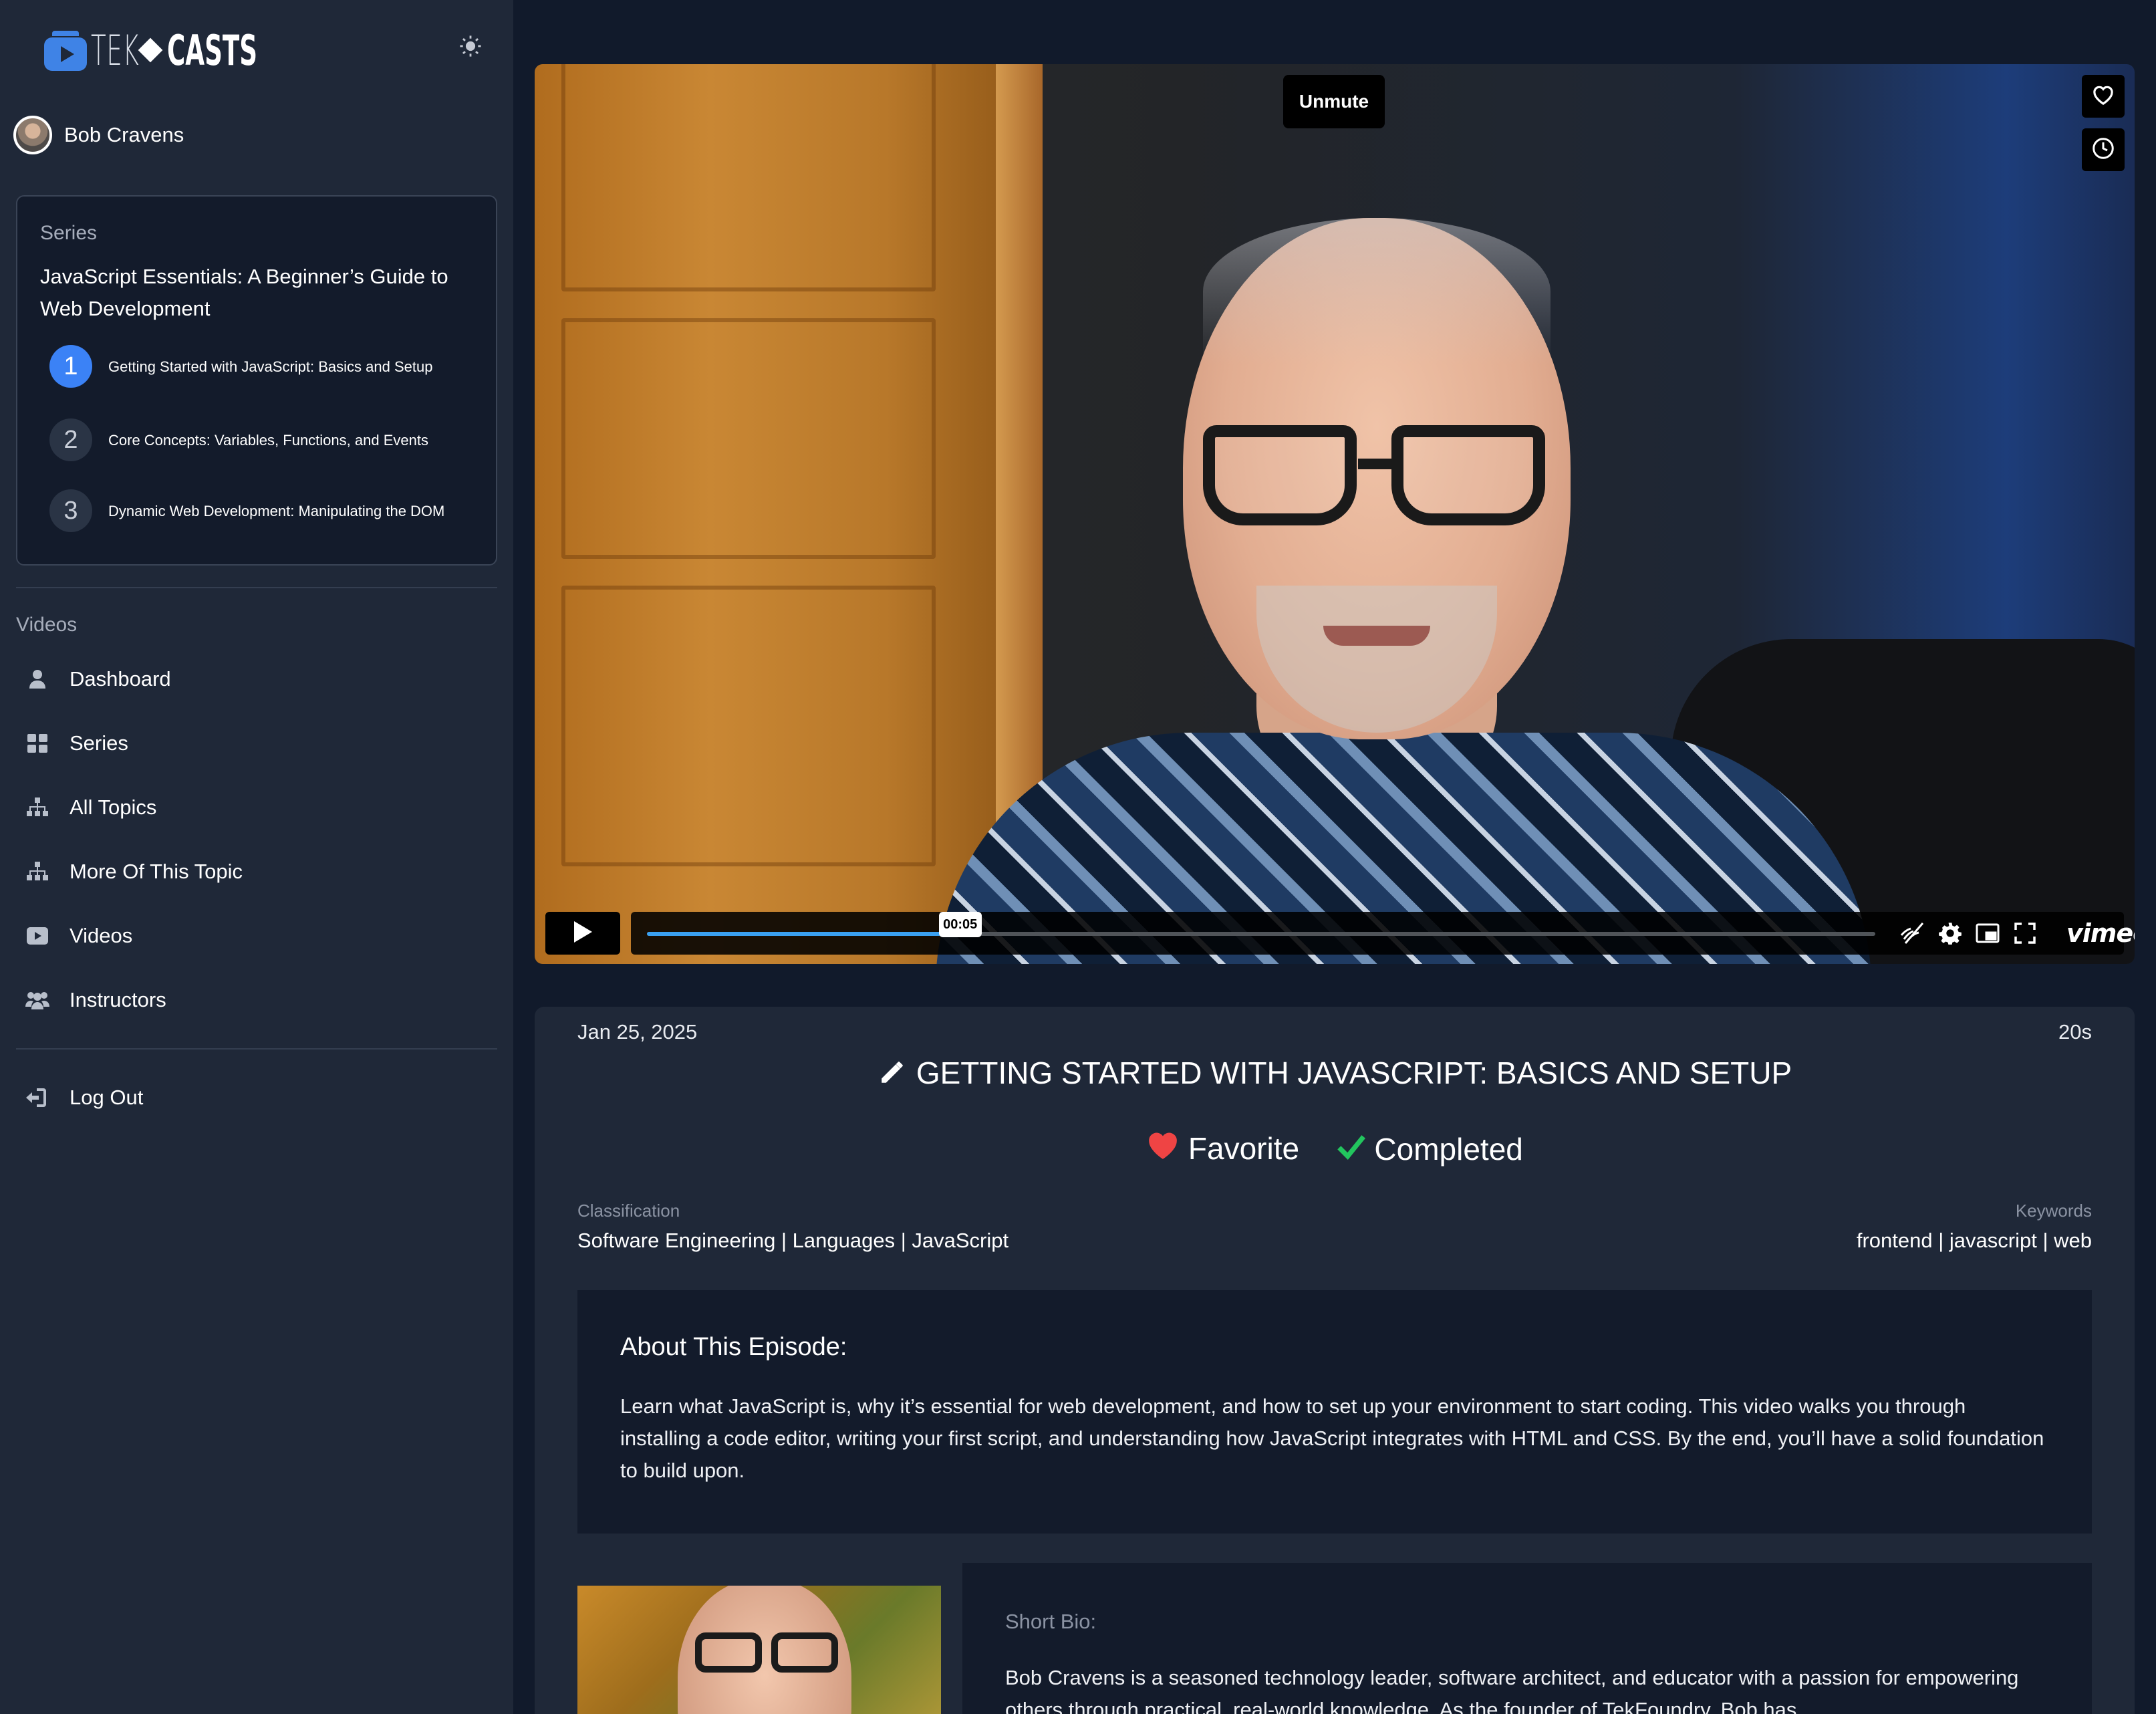 Image resolution: width=2156 pixels, height=1714 pixels. Describe the element at coordinates (1377, 292) in the screenshot. I see `video-frame-hair` at that location.